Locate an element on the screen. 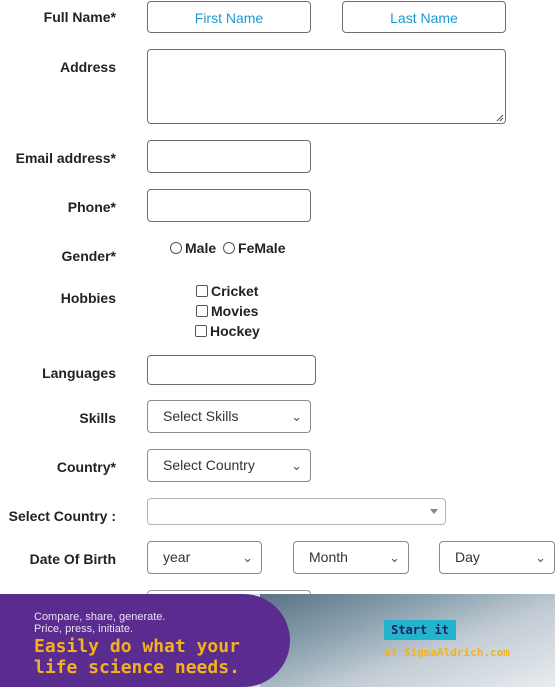 Image resolution: width=555 pixels, height=687 pixels. dob-year-value: year is located at coordinates (177, 557).